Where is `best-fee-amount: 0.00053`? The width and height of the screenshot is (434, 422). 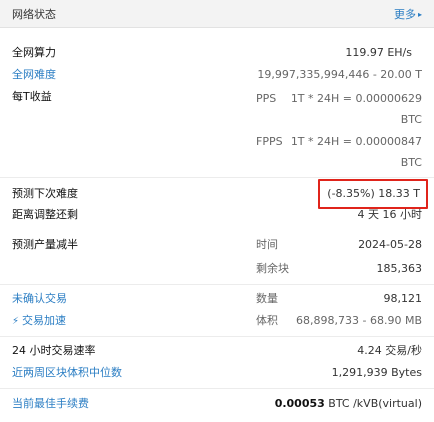 best-fee-amount: 0.00053 is located at coordinates (299, 403).